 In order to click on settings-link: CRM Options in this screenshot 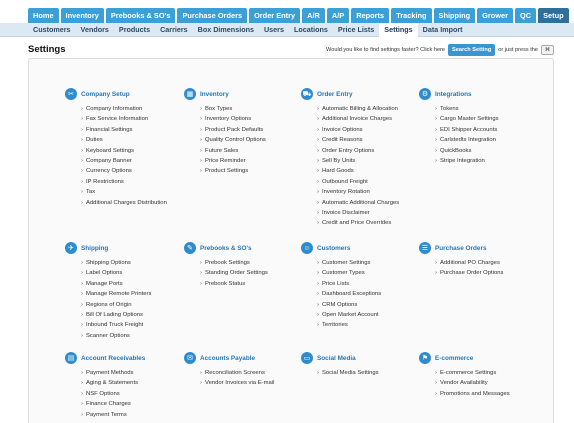, I will do `click(371, 305)`.